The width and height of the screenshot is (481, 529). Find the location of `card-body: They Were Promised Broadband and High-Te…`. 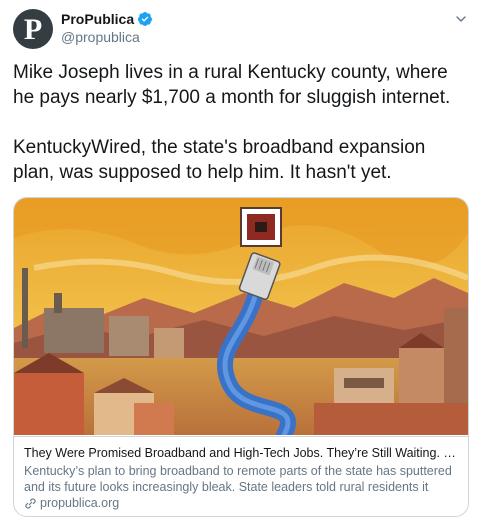

card-body: They Were Promised Broadband and High-Te… is located at coordinates (241, 476).